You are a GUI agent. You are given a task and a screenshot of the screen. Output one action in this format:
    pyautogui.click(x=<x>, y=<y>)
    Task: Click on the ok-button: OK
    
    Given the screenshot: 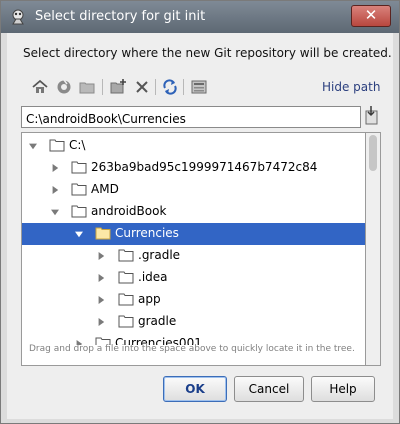 What is the action you would take?
    pyautogui.click(x=195, y=389)
    